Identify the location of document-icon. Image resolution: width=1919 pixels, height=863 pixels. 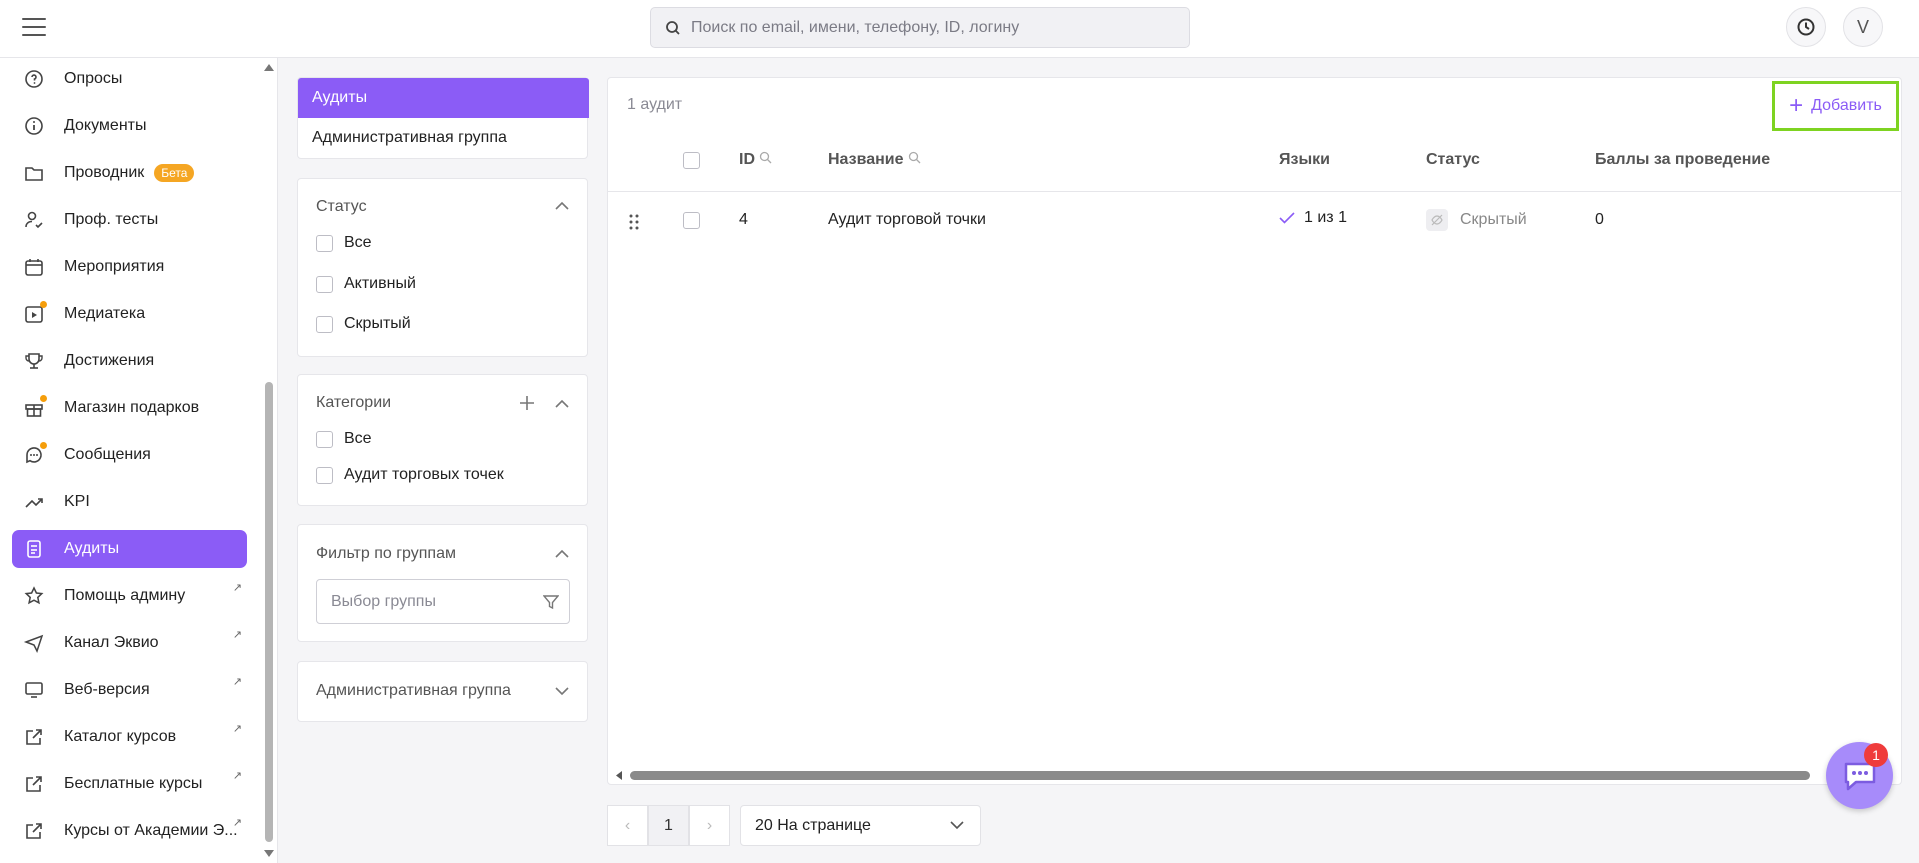
(34, 549).